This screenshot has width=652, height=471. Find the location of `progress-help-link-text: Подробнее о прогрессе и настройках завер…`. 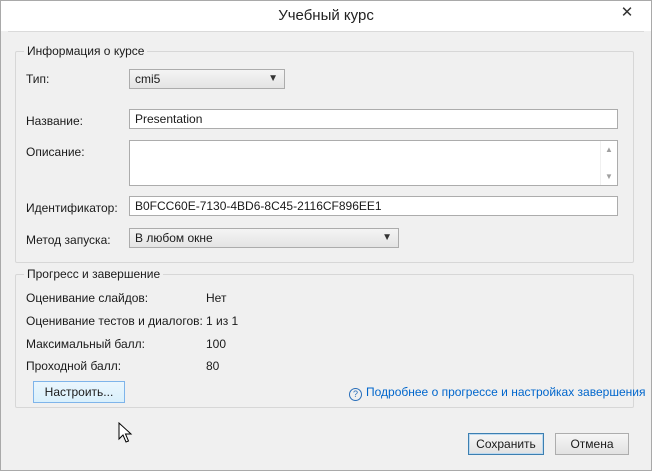

progress-help-link-text: Подробнее о прогрессе и настройках завер… is located at coordinates (505, 392).